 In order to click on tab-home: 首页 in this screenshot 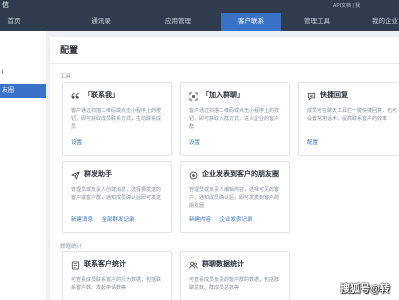, I will do `click(14, 22)`.